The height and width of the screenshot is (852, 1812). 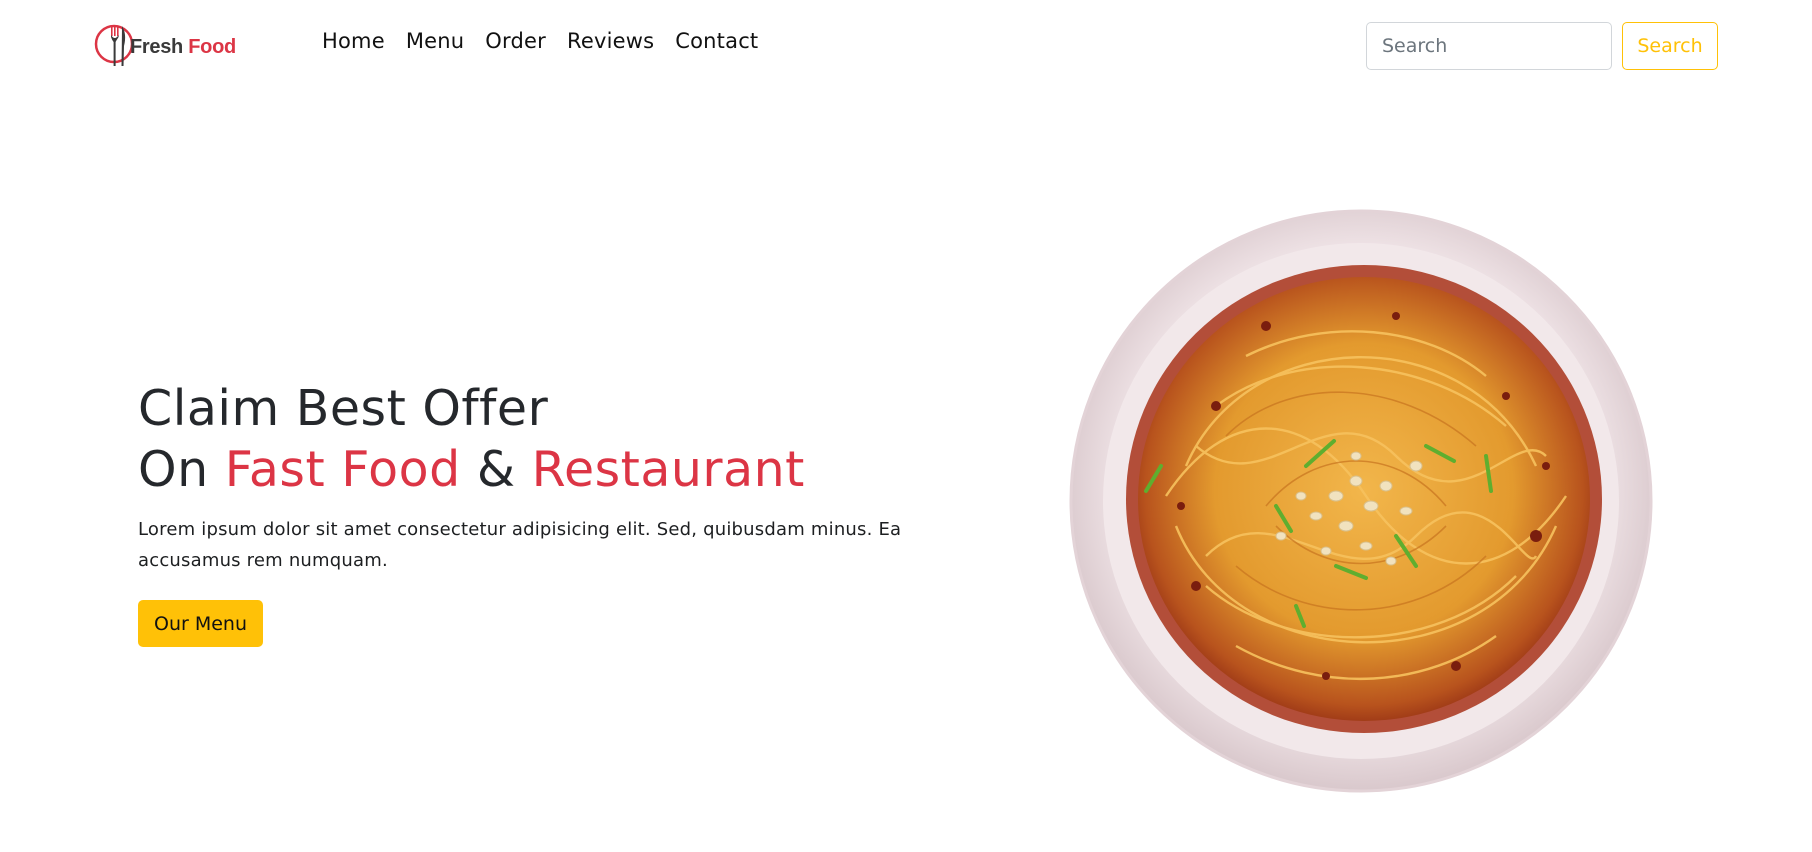 I want to click on nav-link-menu: Menu, so click(x=435, y=41).